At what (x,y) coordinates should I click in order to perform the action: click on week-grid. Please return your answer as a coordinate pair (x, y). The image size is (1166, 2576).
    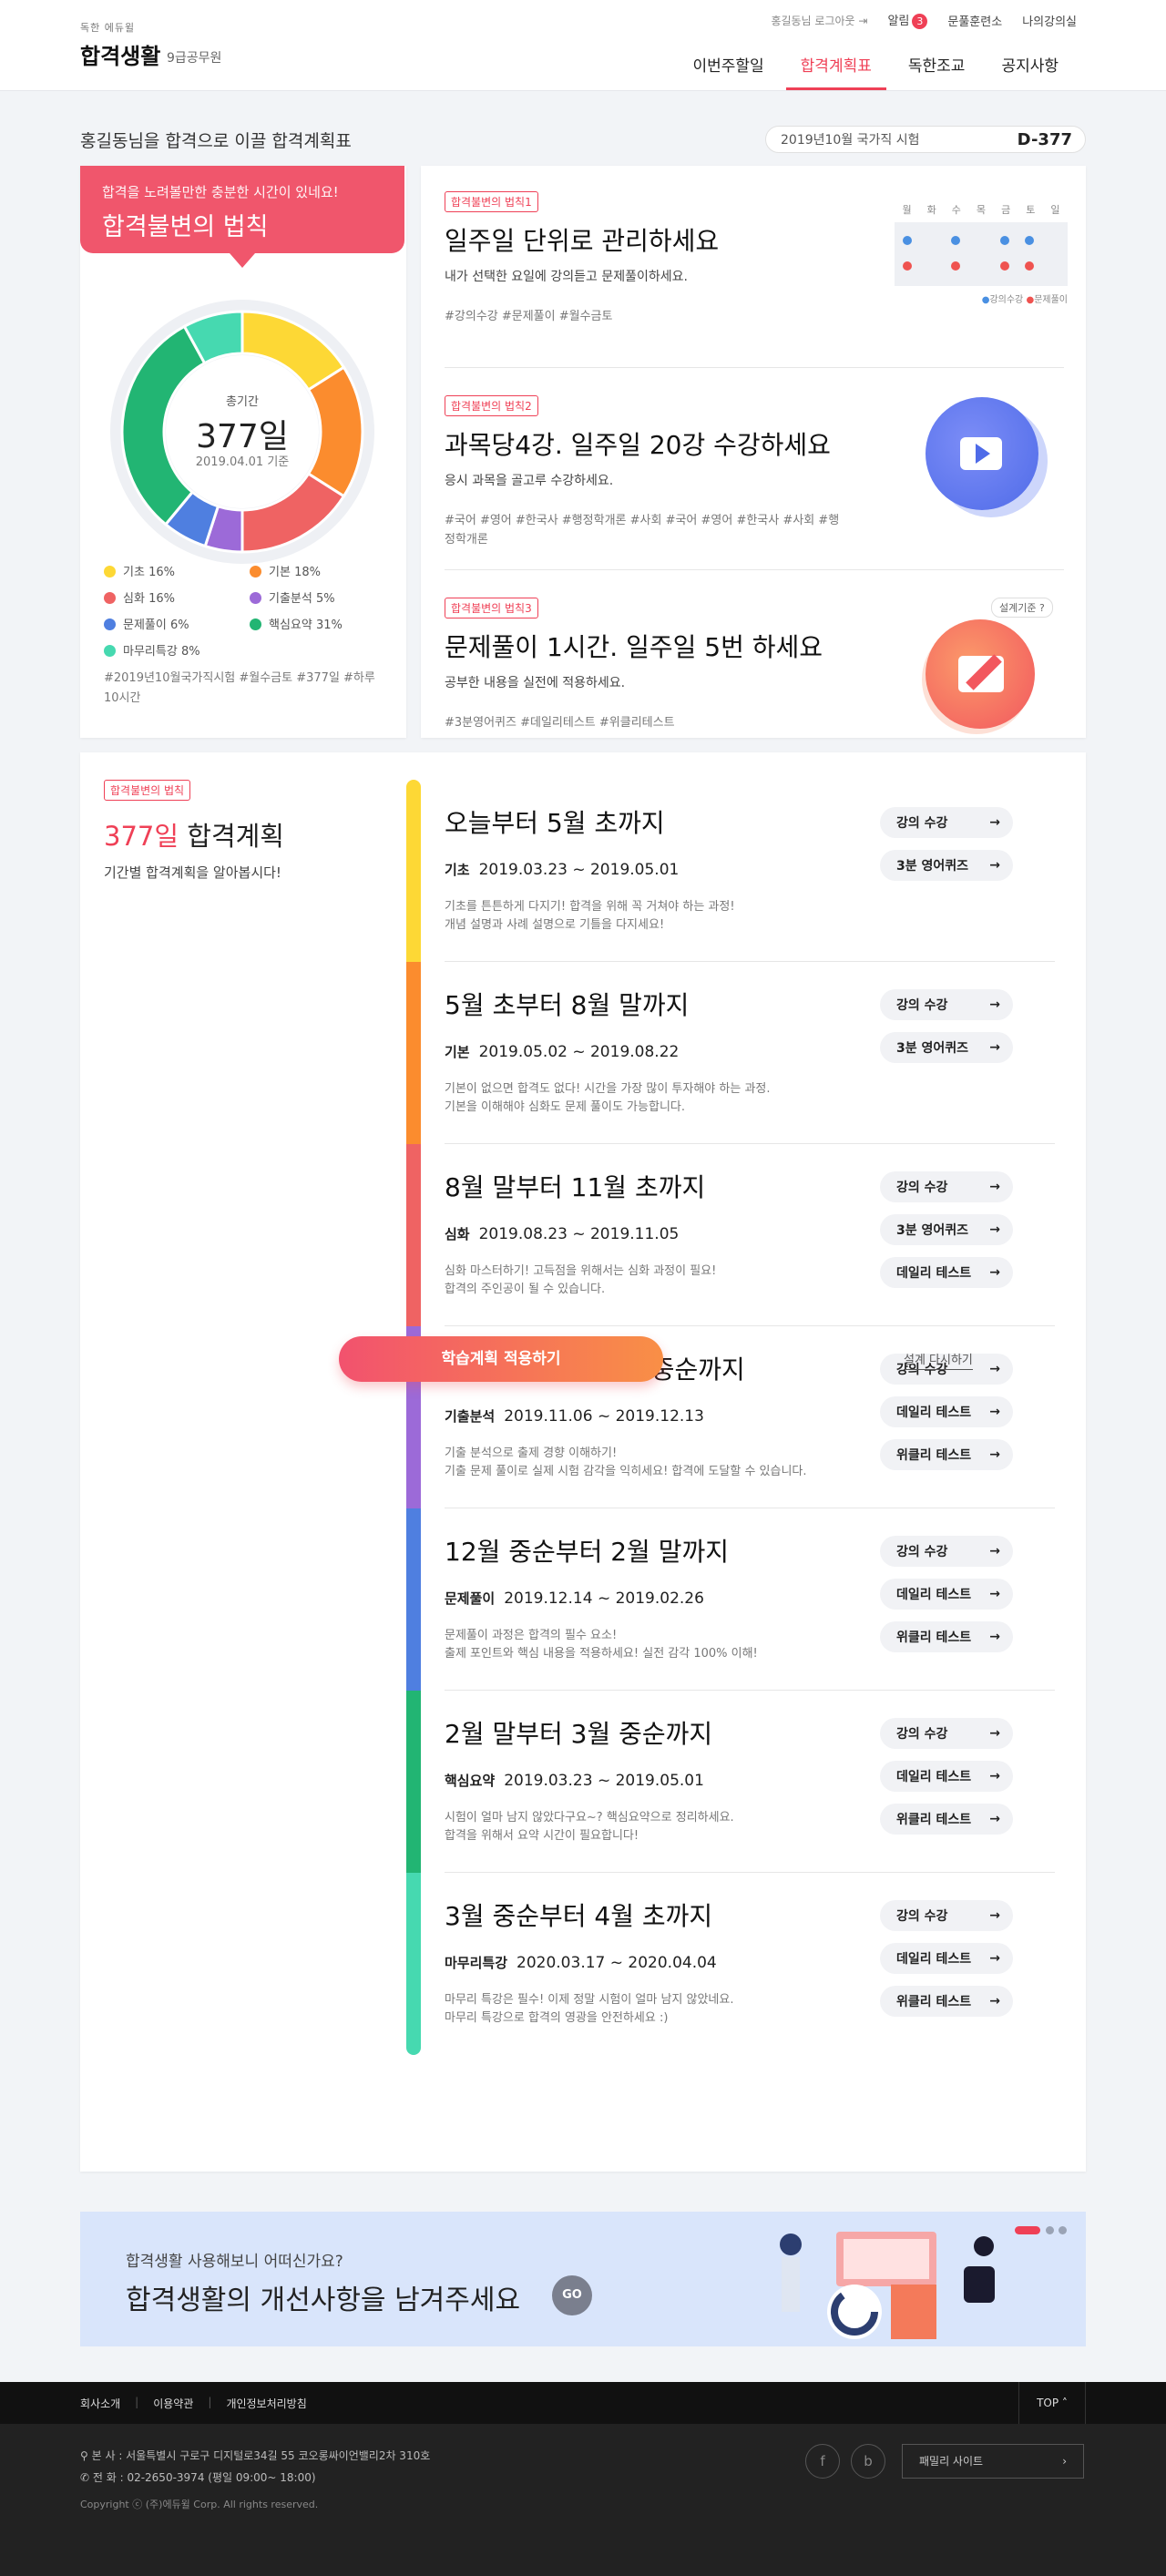
    Looking at the image, I should click on (981, 254).